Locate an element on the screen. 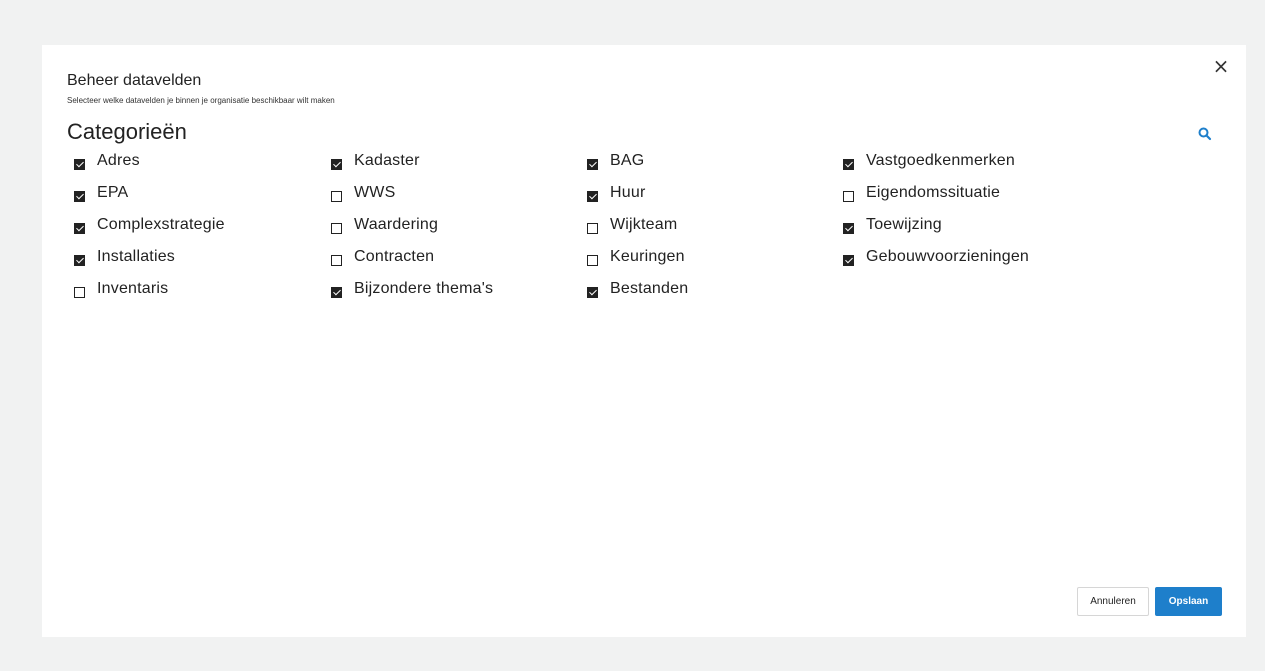  category-label: Waardering is located at coordinates (396, 224).